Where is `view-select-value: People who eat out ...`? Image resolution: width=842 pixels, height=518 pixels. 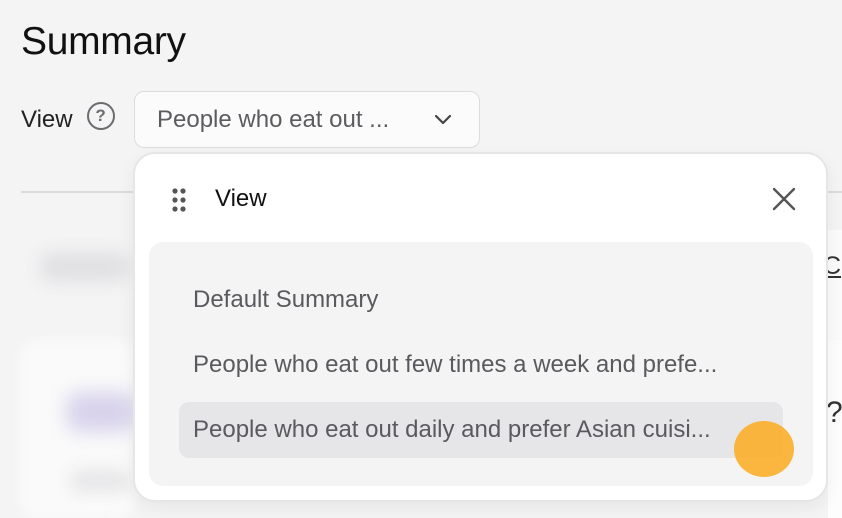
view-select-value: People who eat out ... is located at coordinates (273, 119).